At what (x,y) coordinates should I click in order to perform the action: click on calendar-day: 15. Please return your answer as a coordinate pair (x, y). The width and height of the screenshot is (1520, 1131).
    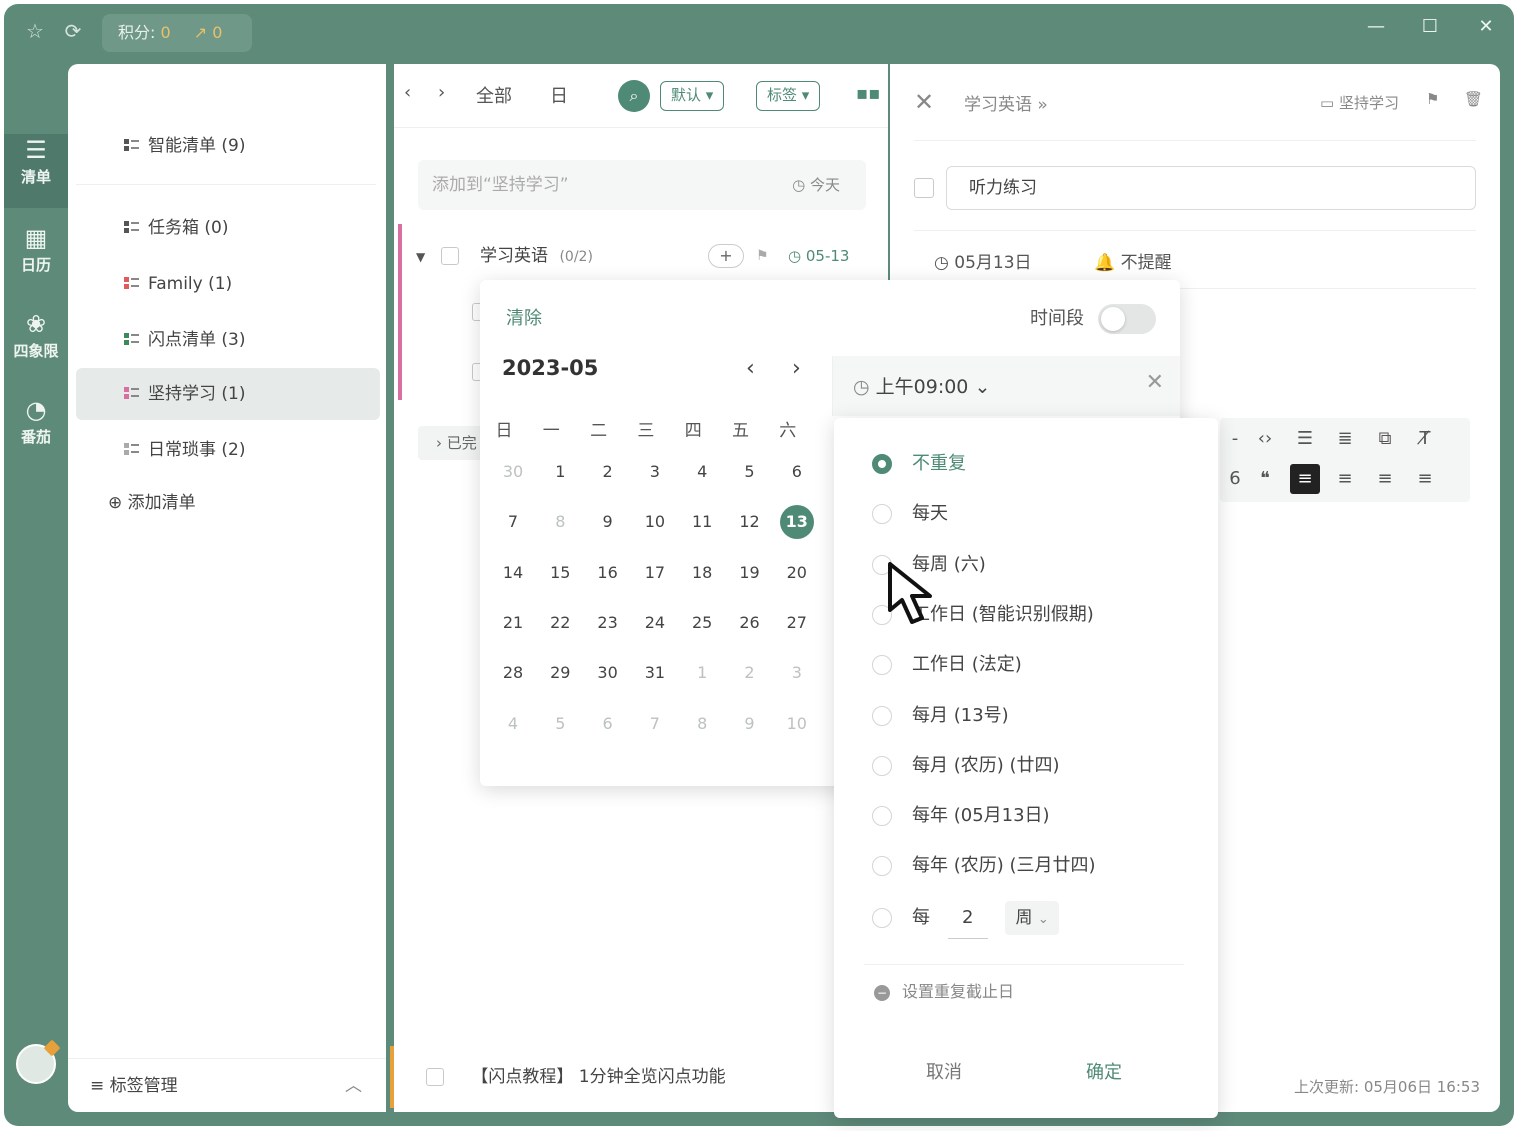
    Looking at the image, I should click on (560, 573).